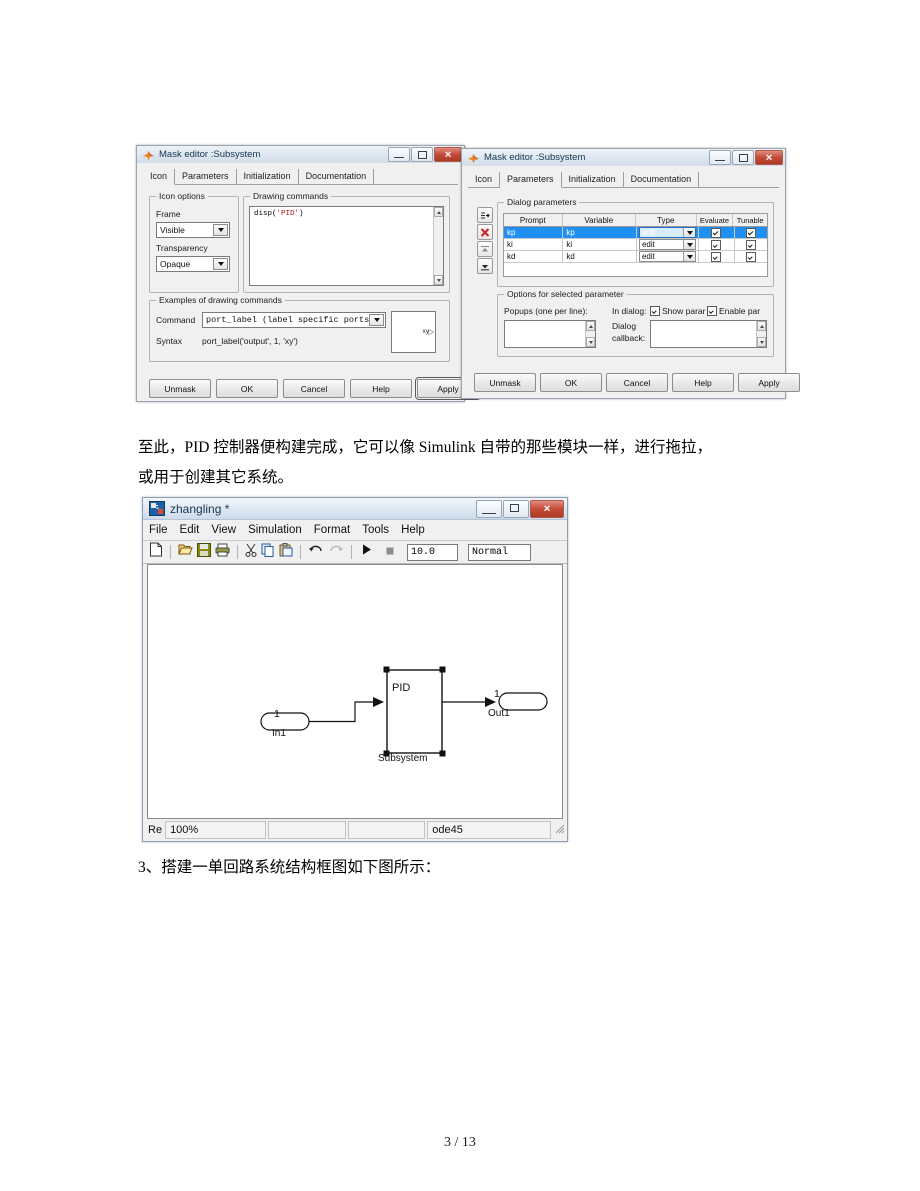 Image resolution: width=920 pixels, height=1191 pixels. What do you see at coordinates (485, 249) in the screenshot?
I see `move-parameter-up-button` at bounding box center [485, 249].